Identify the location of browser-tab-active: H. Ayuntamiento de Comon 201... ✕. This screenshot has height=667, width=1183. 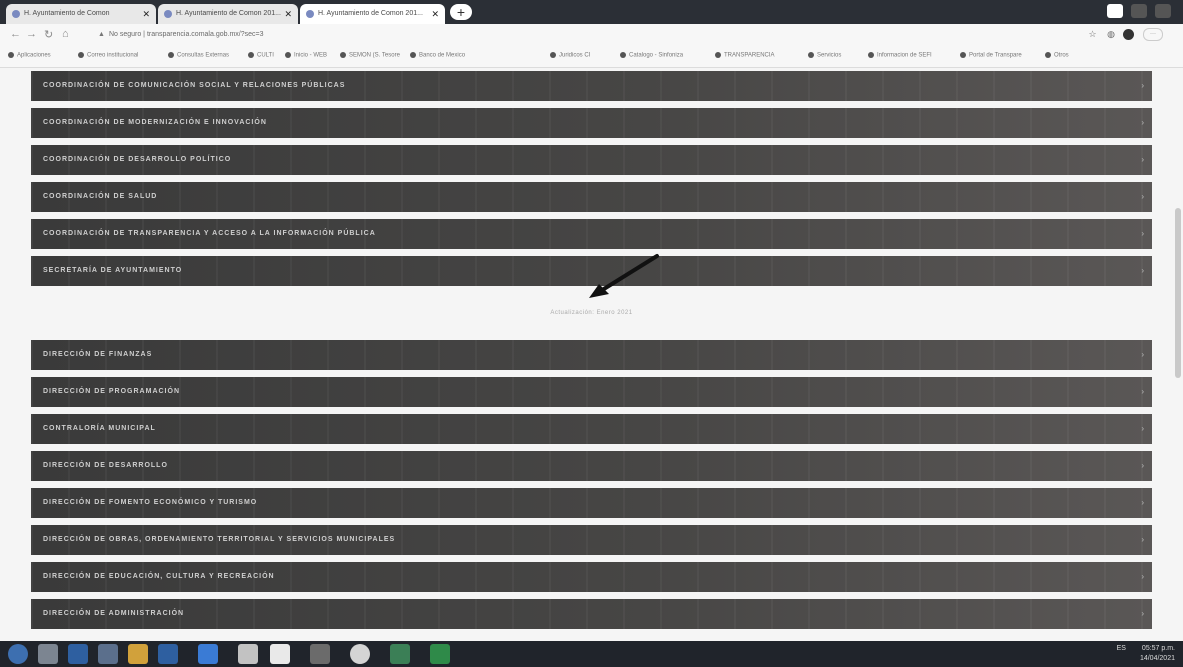
(372, 14).